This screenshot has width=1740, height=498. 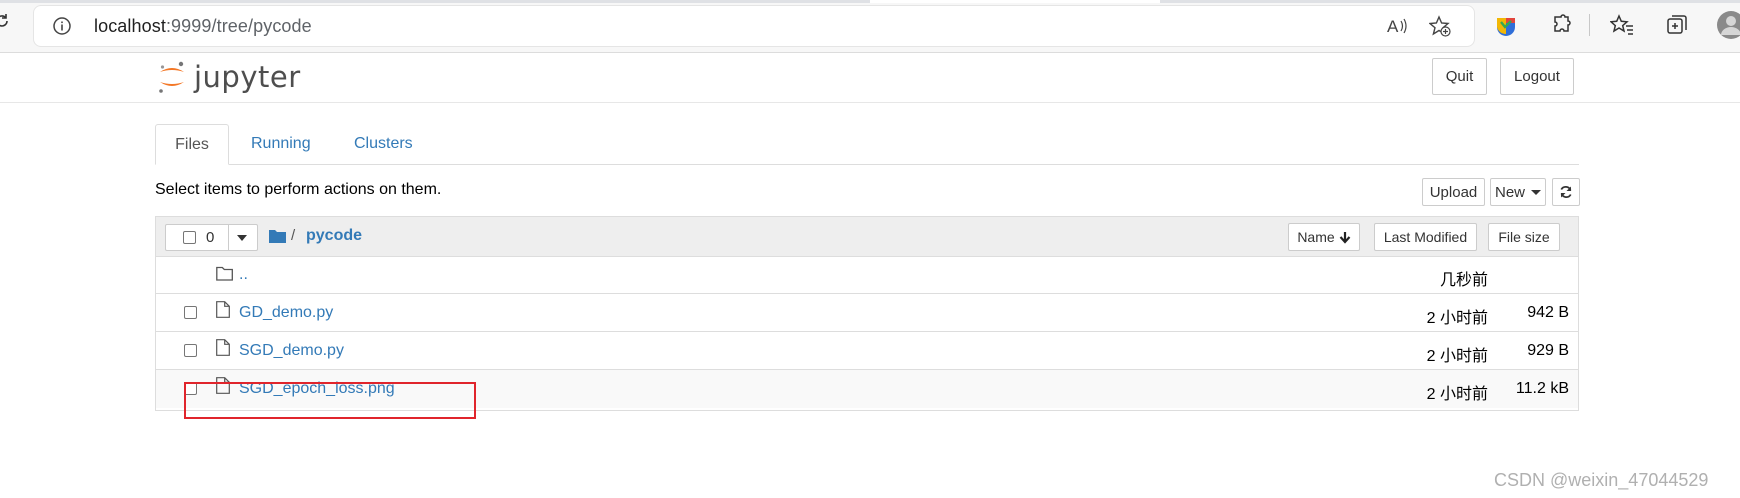 I want to click on reload-icon, so click(x=5, y=21).